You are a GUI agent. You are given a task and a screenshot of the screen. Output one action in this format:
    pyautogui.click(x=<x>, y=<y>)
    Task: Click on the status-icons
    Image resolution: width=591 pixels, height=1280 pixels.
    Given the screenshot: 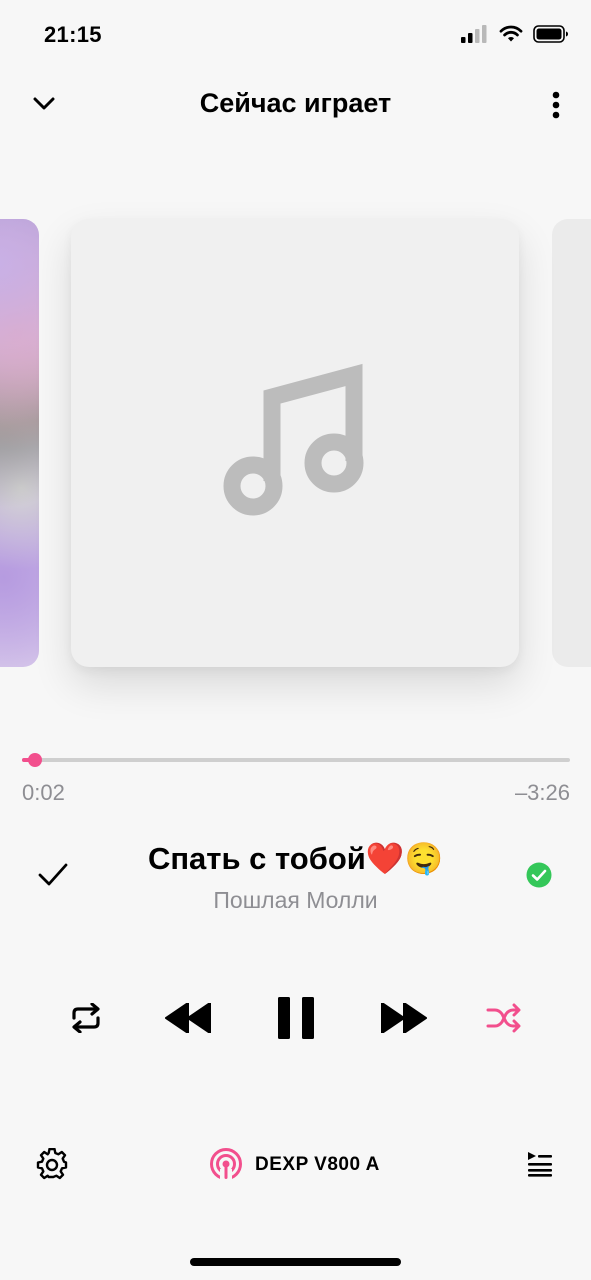 What is the action you would take?
    pyautogui.click(x=515, y=36)
    